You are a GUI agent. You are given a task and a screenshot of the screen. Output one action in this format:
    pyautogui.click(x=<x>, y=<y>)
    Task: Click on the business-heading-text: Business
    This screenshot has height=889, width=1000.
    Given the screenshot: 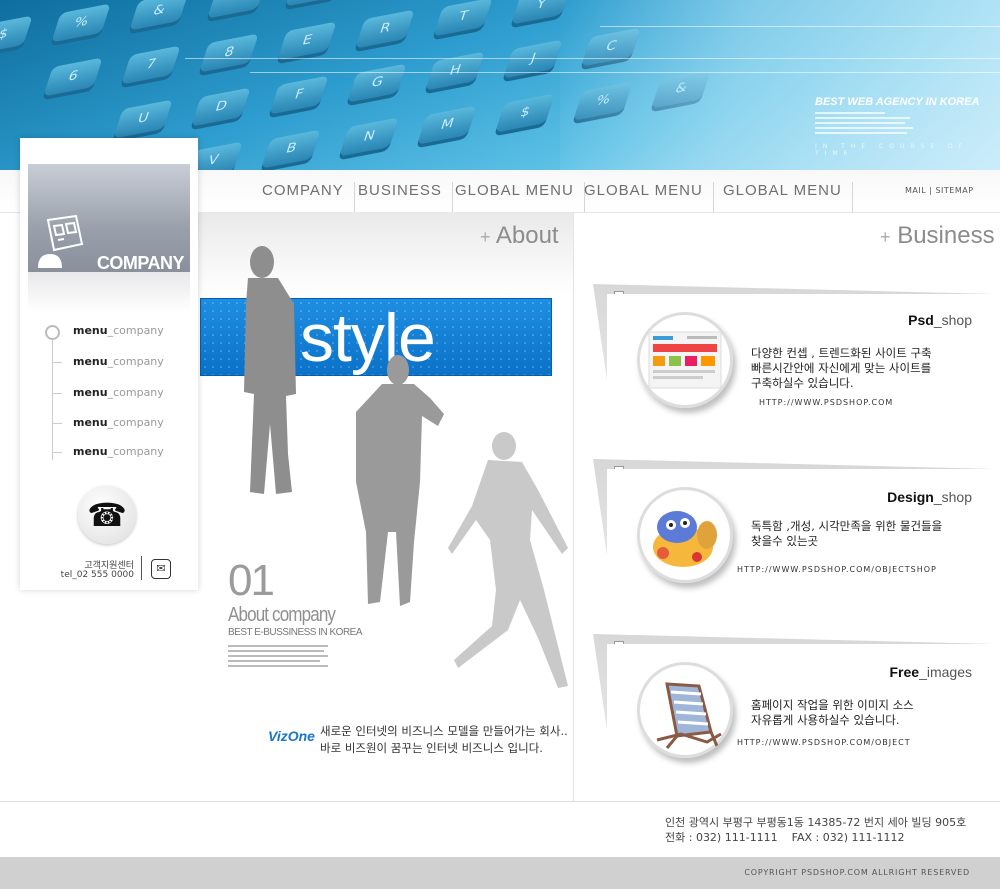 What is the action you would take?
    pyautogui.click(x=946, y=235)
    